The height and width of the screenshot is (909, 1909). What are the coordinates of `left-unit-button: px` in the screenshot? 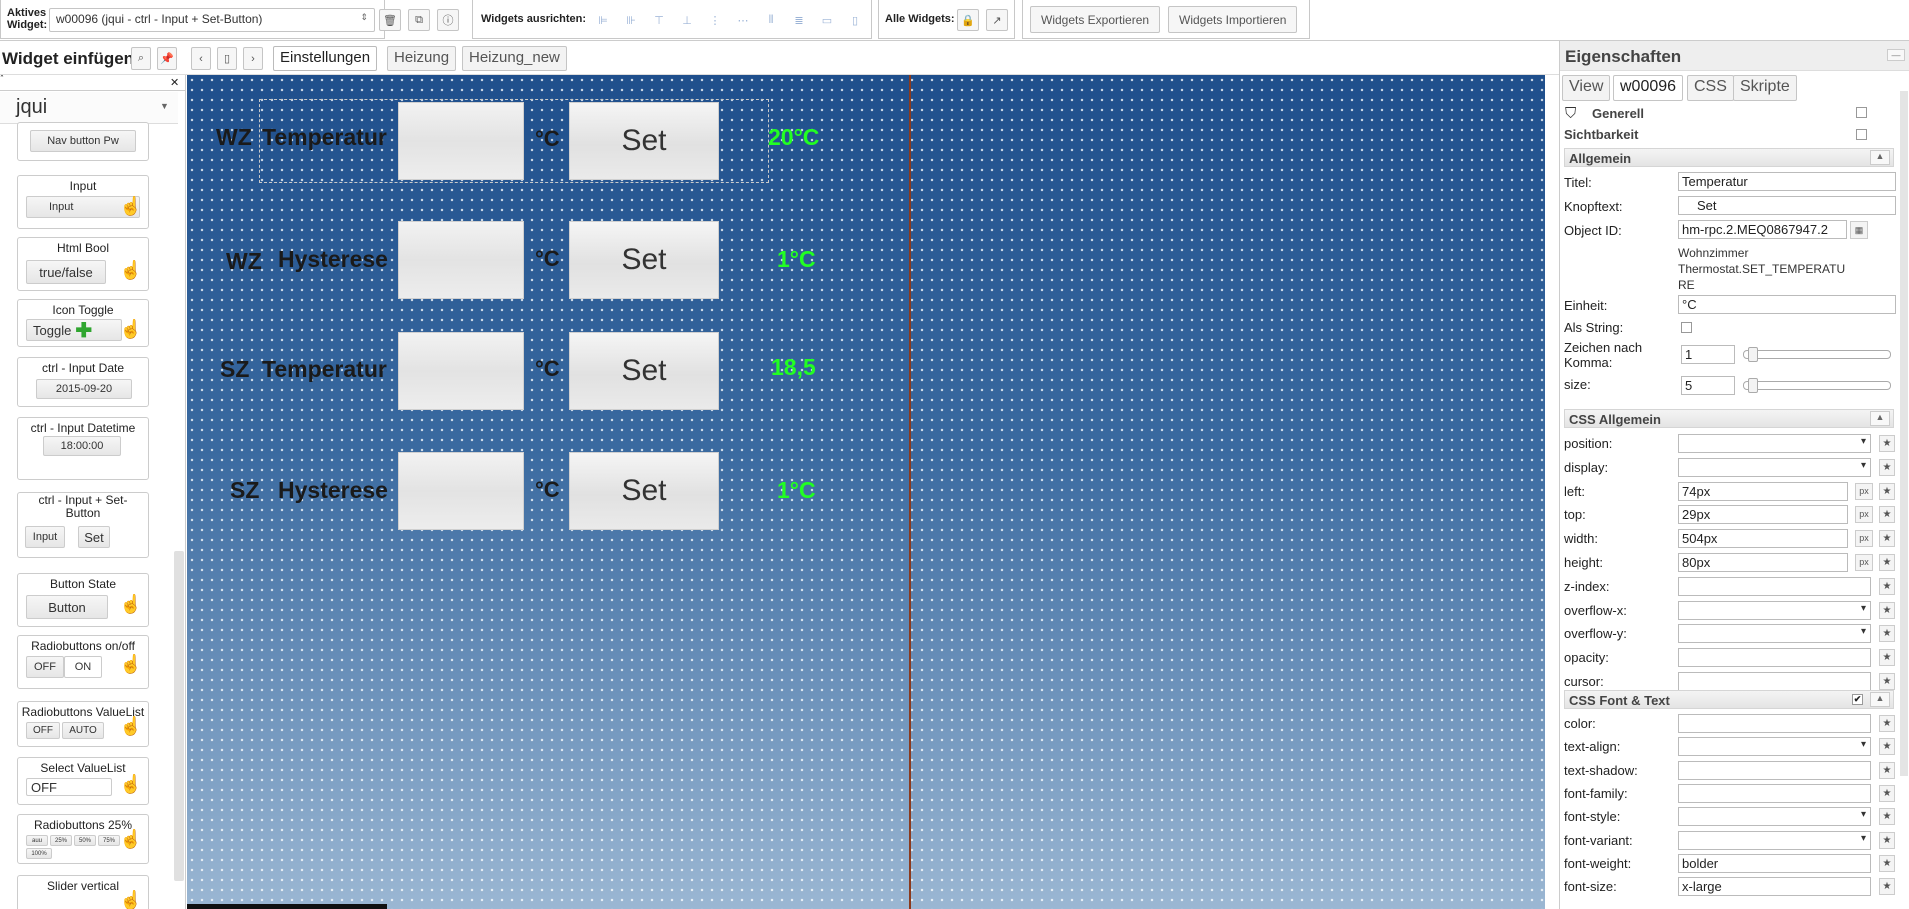 It's located at (1864, 491).